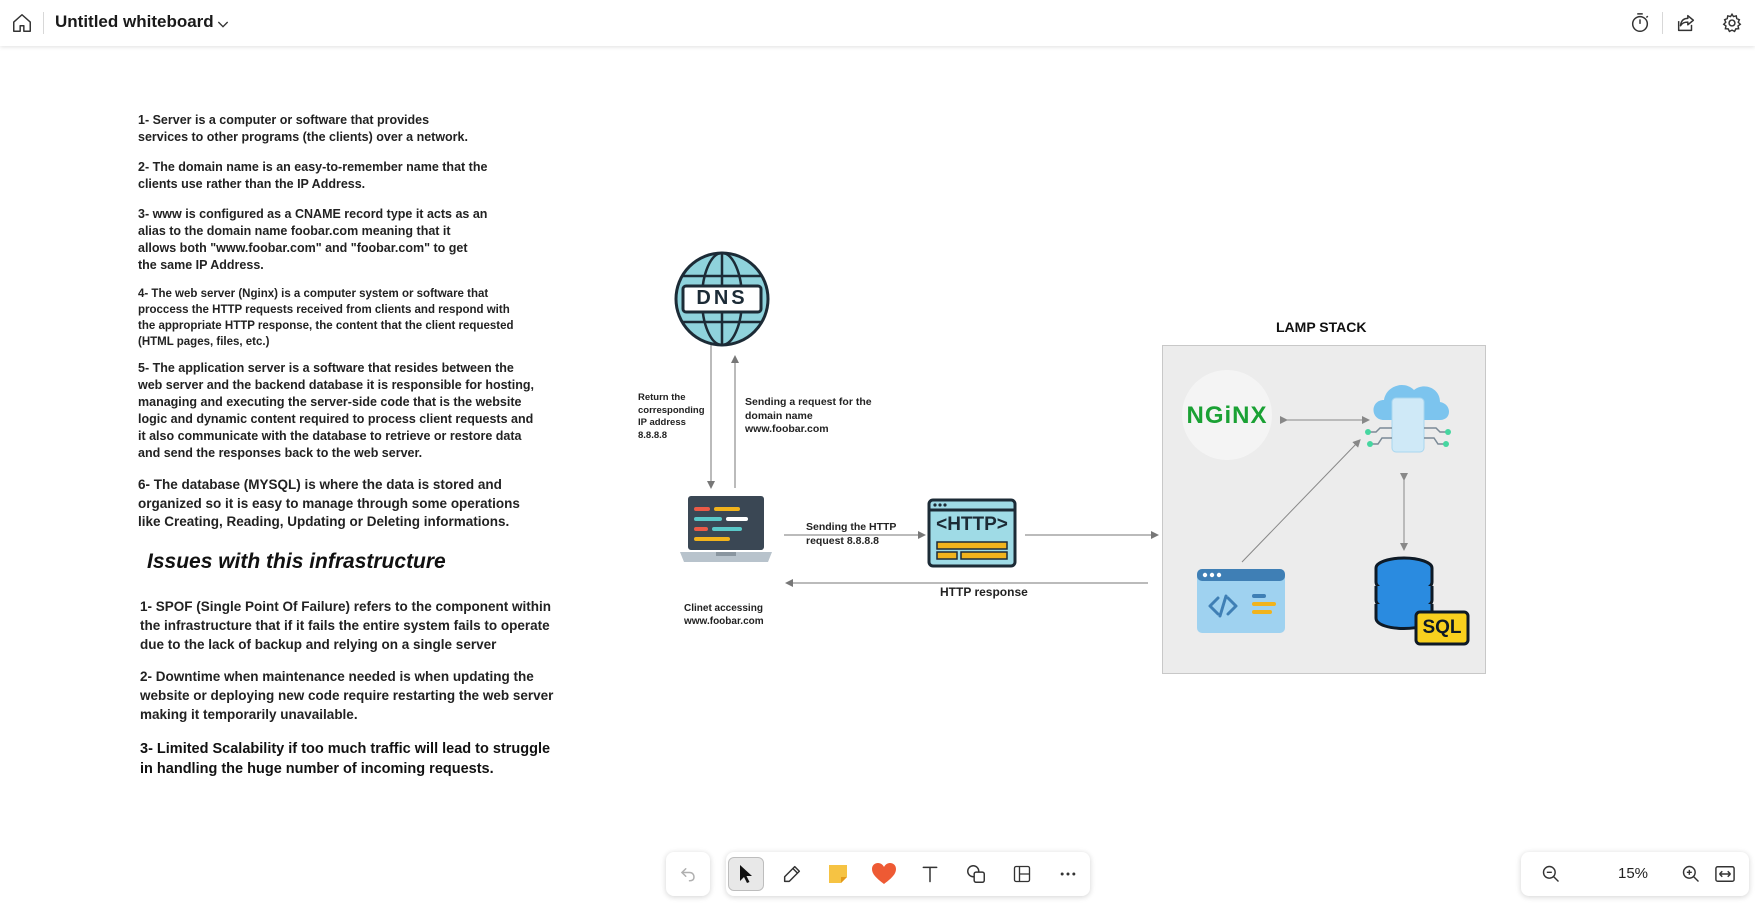  I want to click on sql-label: SQL, so click(1442, 627).